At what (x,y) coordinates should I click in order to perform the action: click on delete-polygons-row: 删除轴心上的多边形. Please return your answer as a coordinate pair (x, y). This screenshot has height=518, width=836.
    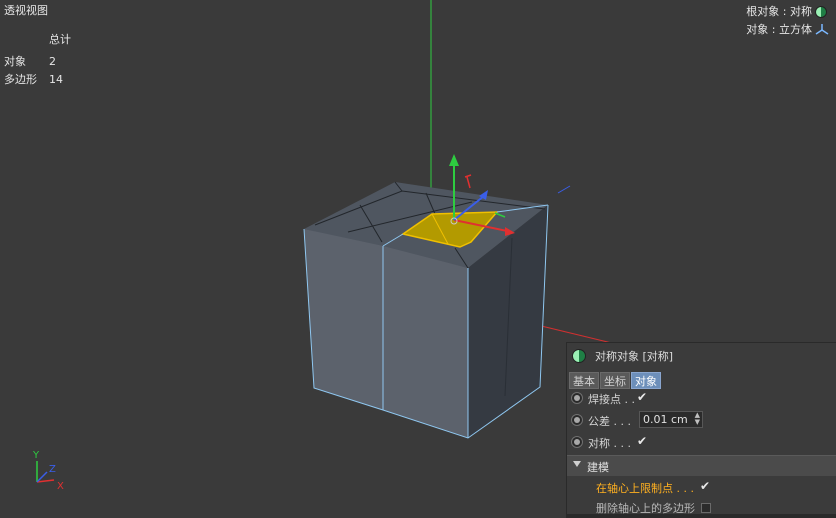
    Looking at the image, I should click on (701, 505).